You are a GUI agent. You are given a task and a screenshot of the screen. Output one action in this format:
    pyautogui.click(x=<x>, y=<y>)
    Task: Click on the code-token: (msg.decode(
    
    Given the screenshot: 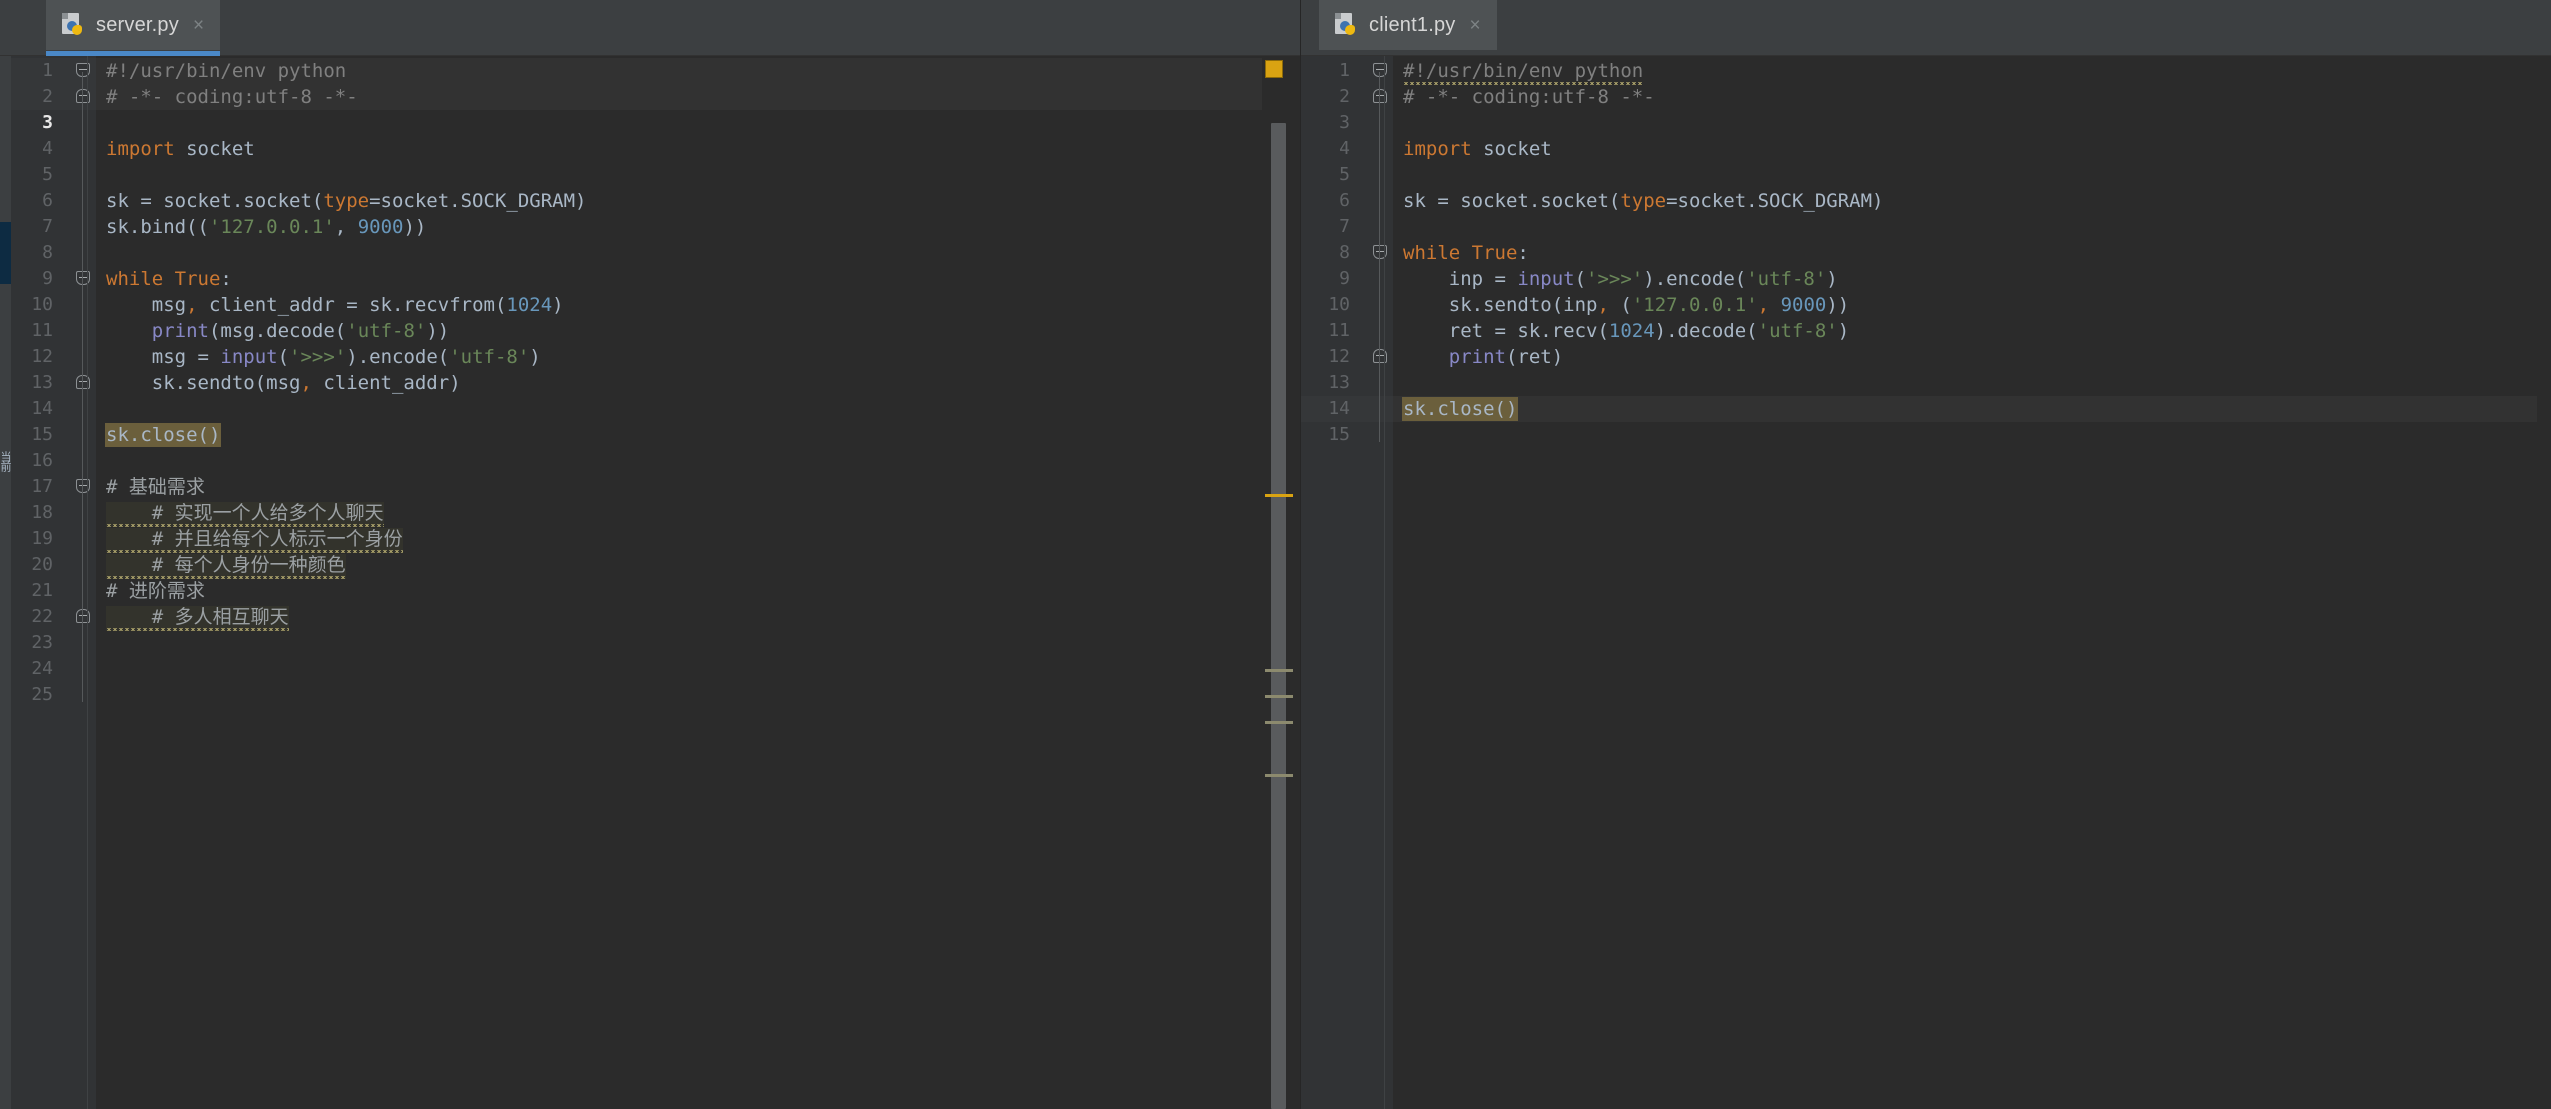 What is the action you would take?
    pyautogui.click(x=277, y=331)
    